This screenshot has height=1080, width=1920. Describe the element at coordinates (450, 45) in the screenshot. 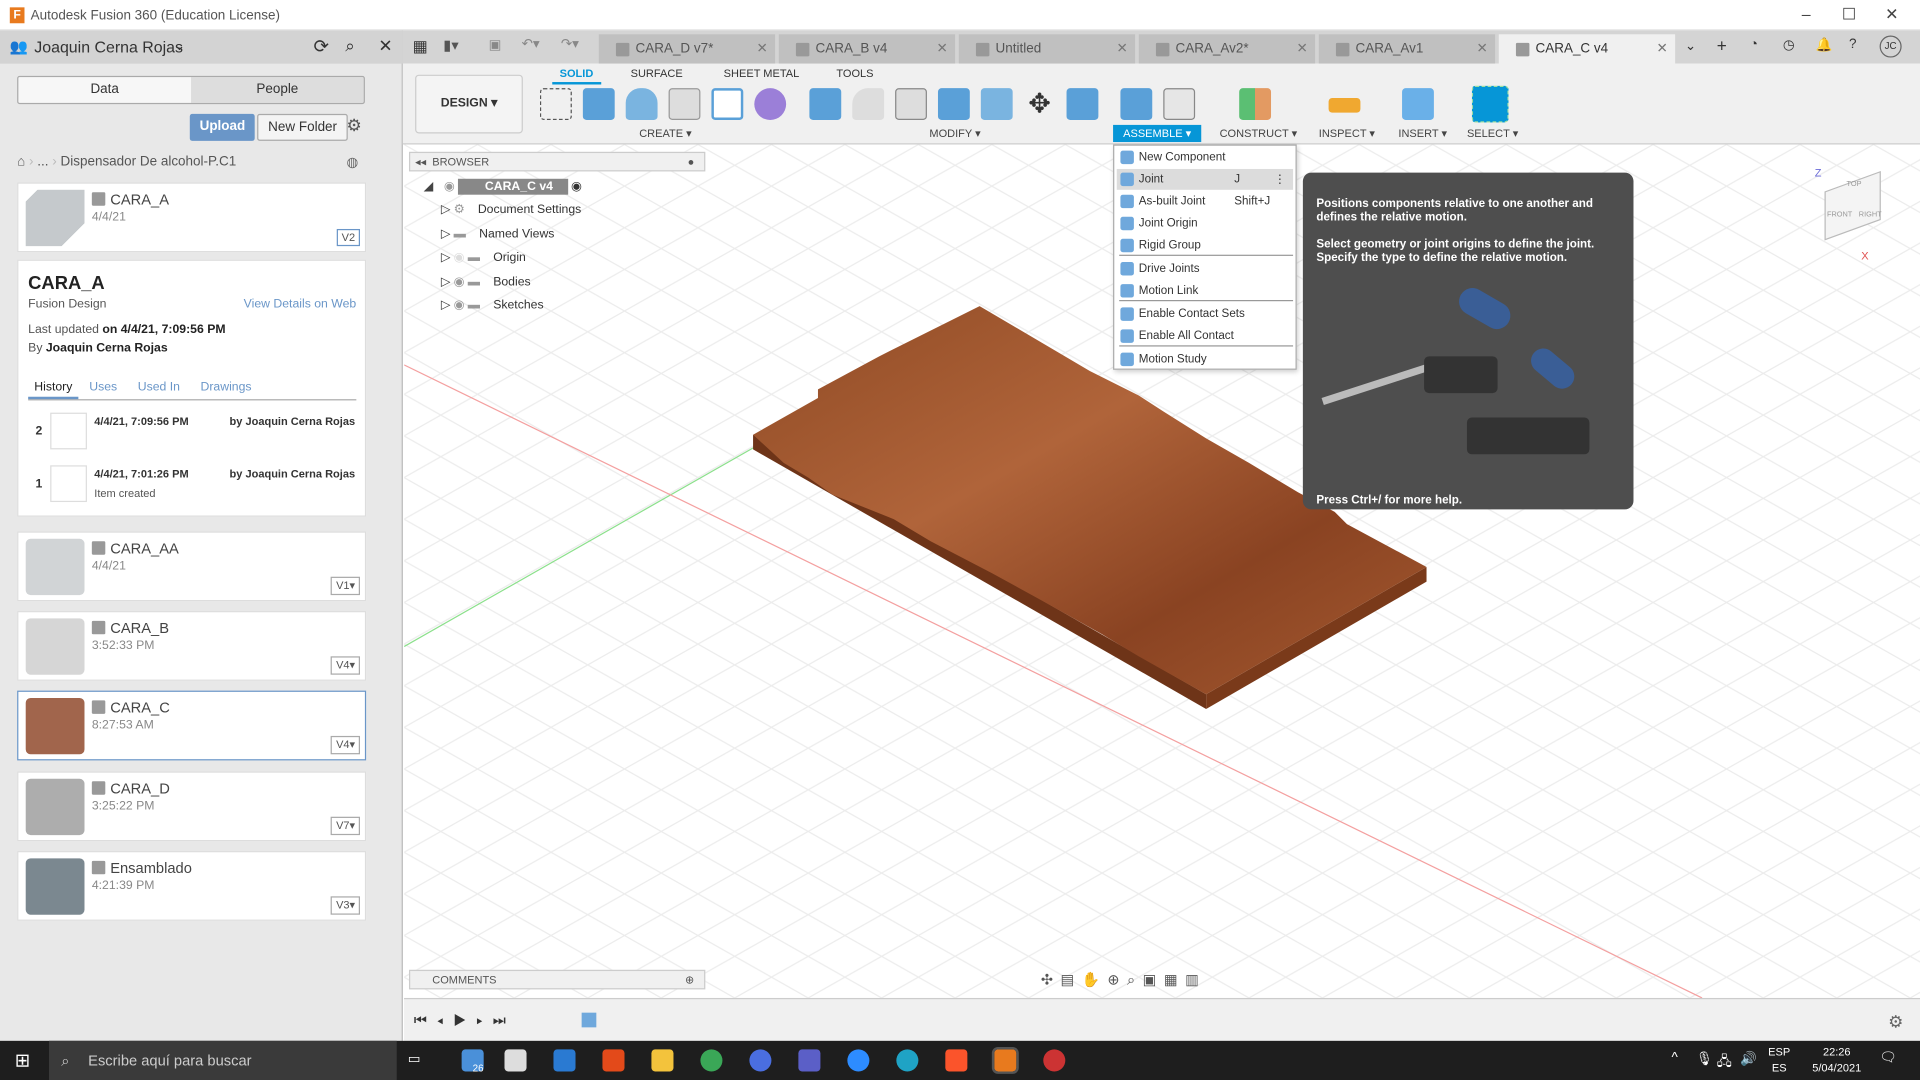

I see `file-menu-icon: ▮▾` at that location.